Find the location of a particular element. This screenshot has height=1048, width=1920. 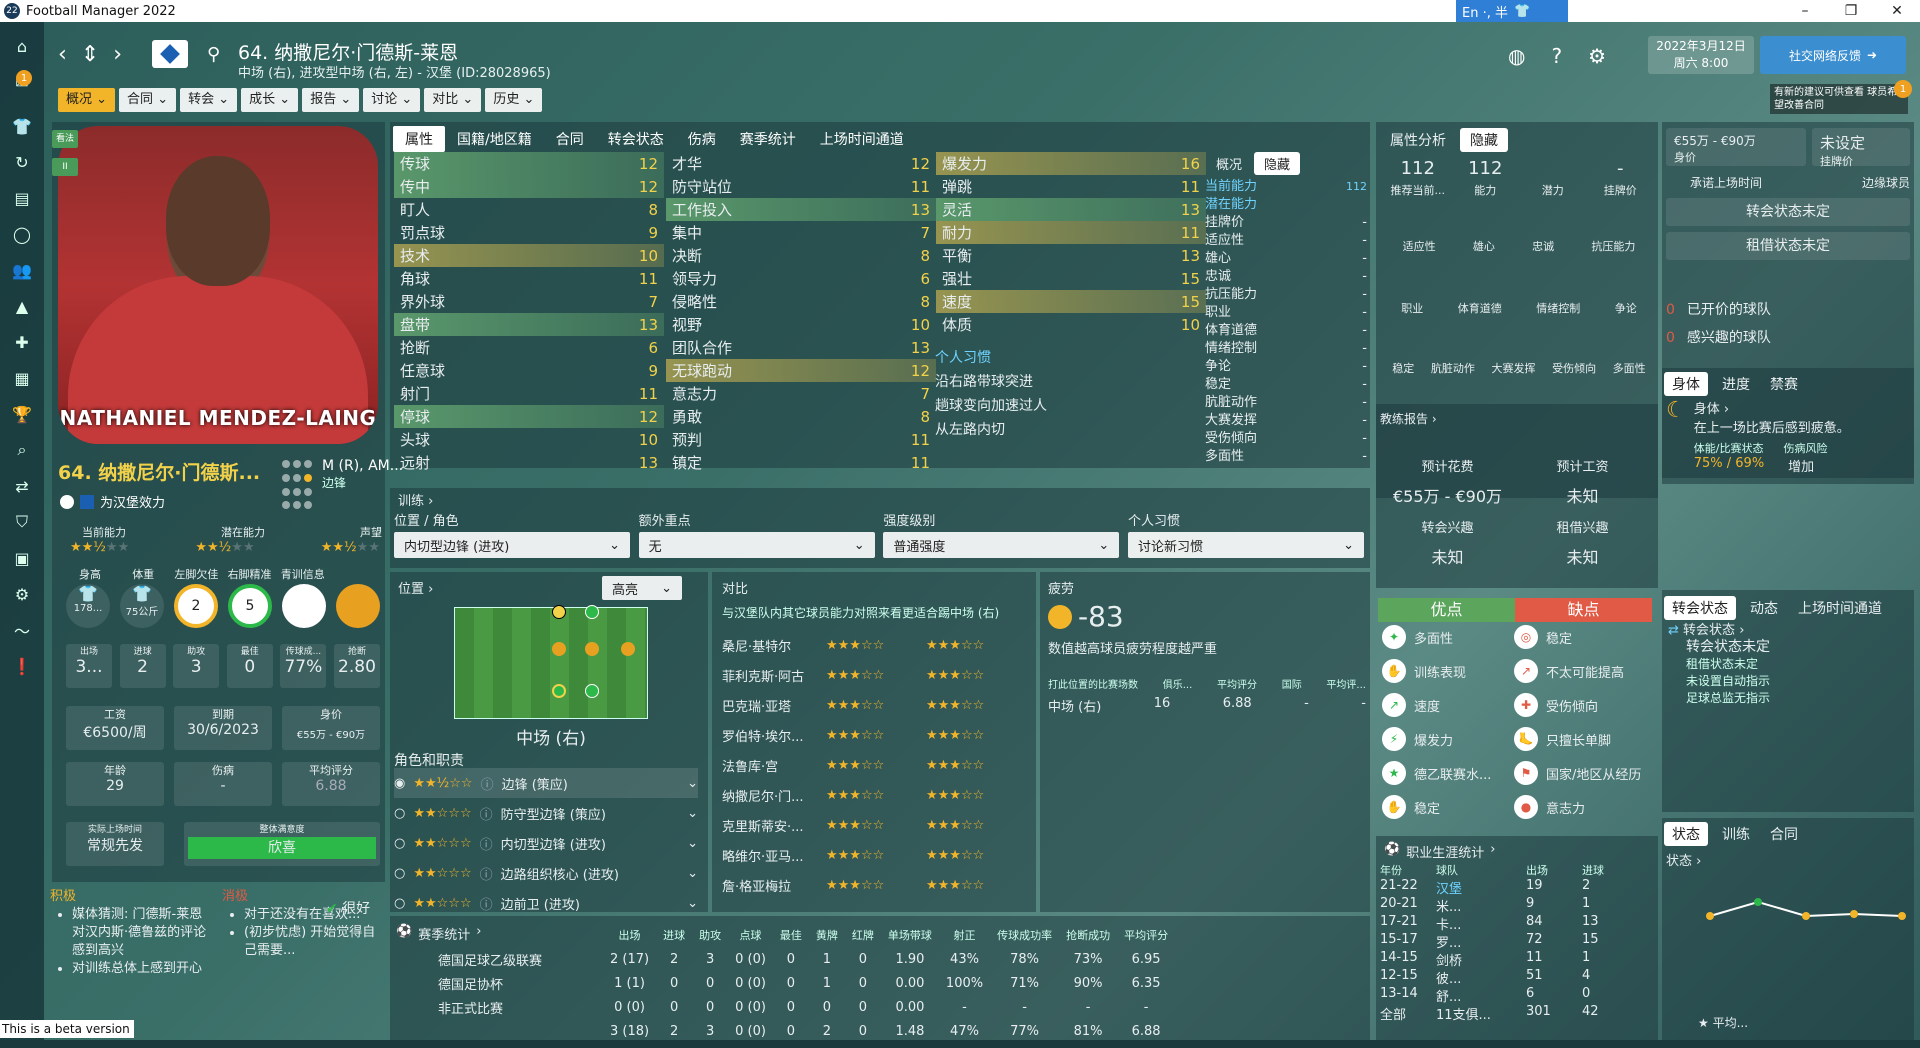

club-icon: ⛉ is located at coordinates (22, 522).